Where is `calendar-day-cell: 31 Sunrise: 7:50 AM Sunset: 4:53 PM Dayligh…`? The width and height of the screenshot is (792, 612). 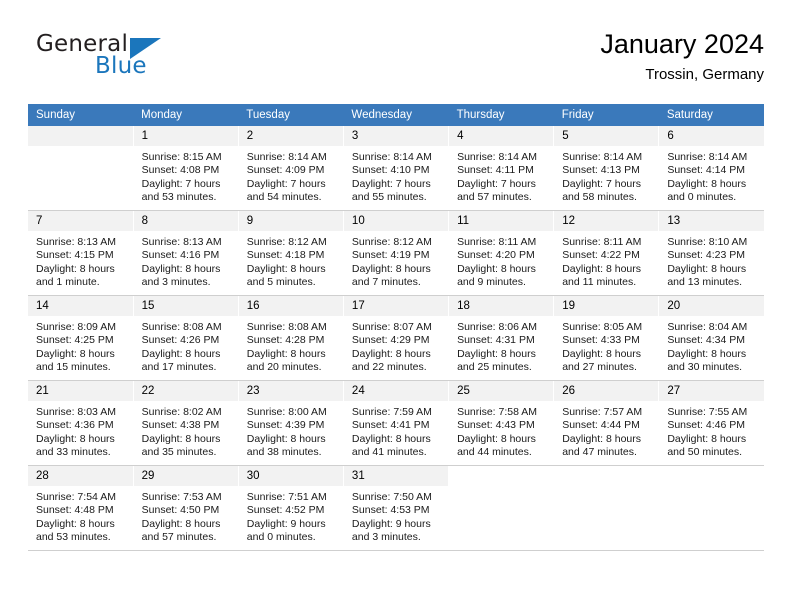 calendar-day-cell: 31 Sunrise: 7:50 AM Sunset: 4:53 PM Dayligh… is located at coordinates (396, 508).